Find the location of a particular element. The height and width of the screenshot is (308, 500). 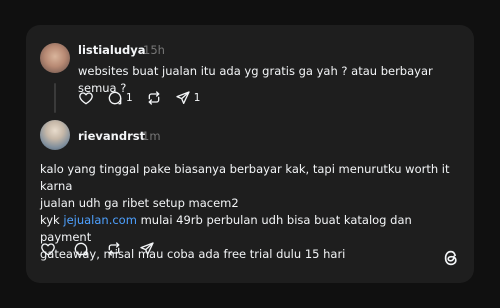

post-actions: 1 1 is located at coordinates (139, 98).